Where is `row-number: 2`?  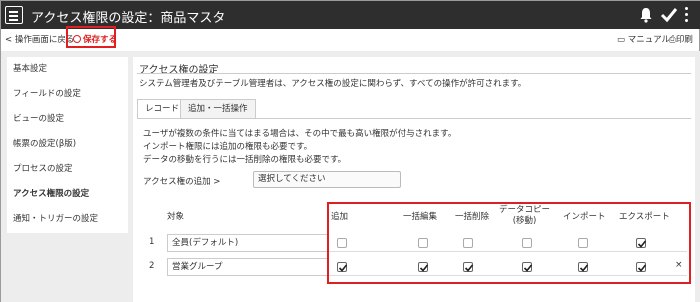 row-number: 2 is located at coordinates (152, 266).